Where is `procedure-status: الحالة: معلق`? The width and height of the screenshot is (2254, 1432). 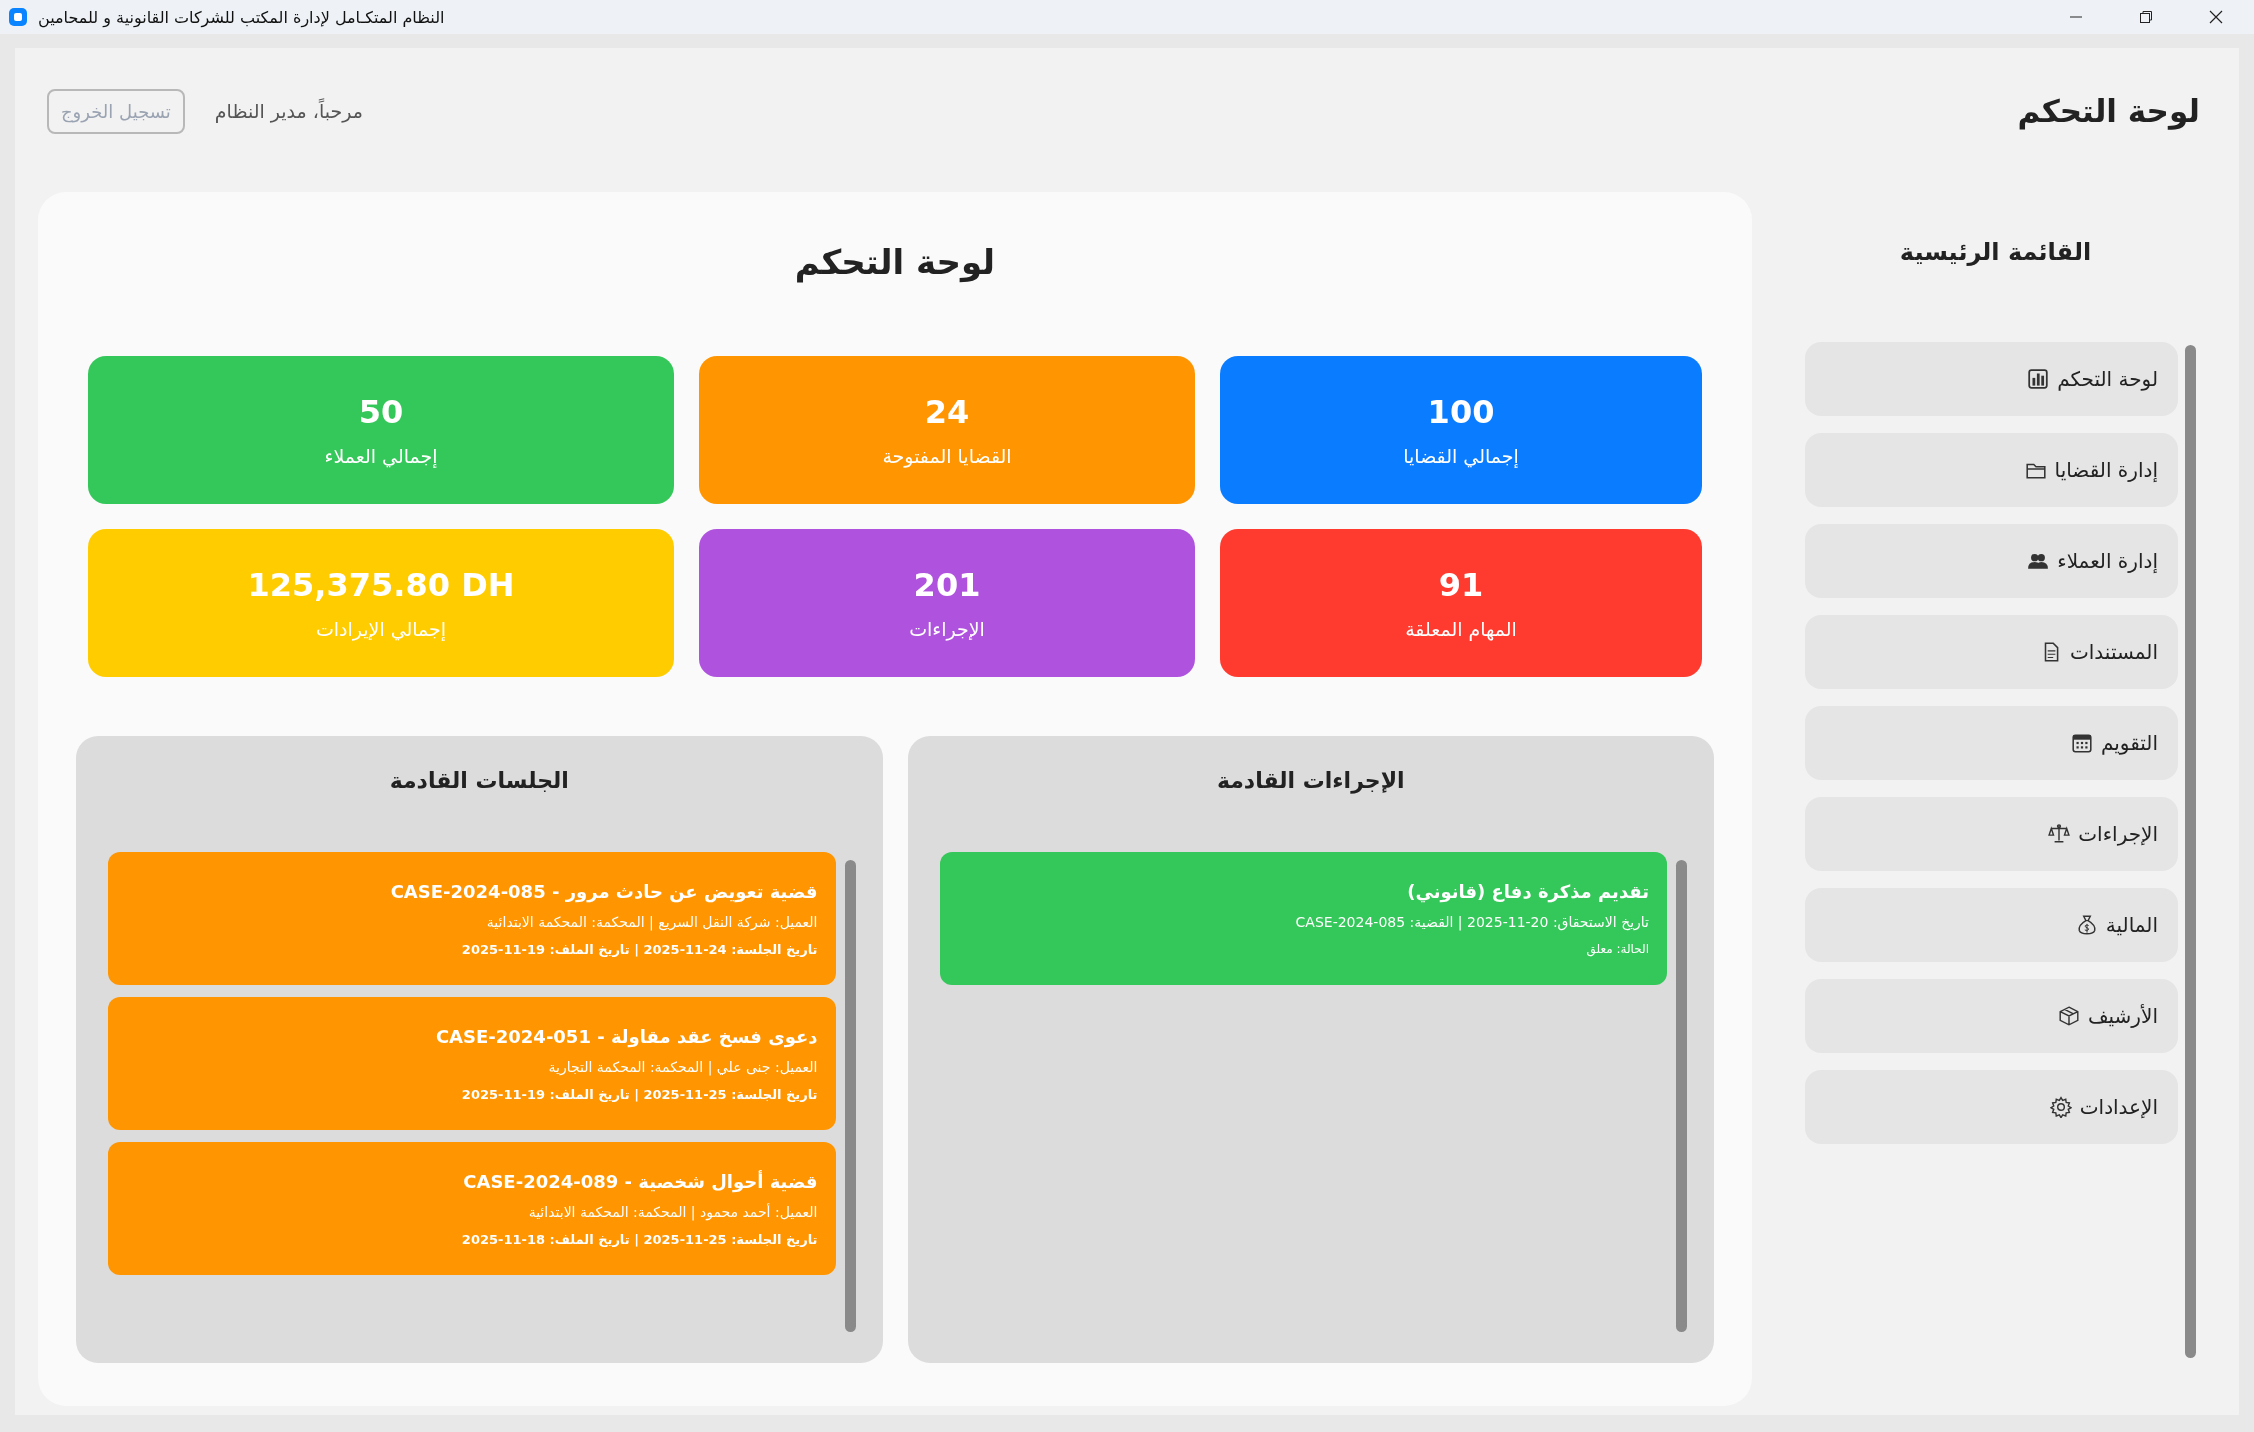 procedure-status: الحالة: معلق is located at coordinates (1617, 949).